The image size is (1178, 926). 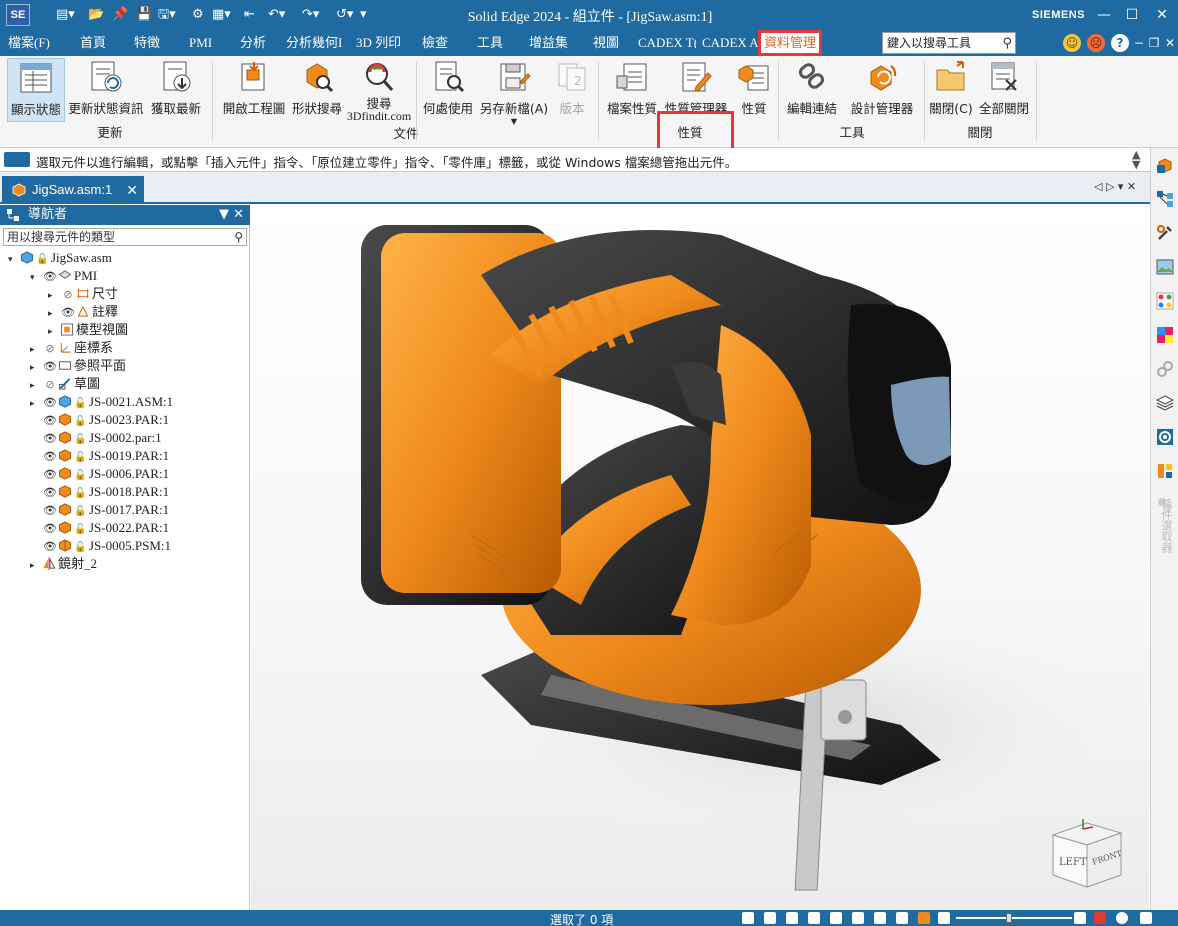 What do you see at coordinates (1146, 918) in the screenshot?
I see `share-icon` at bounding box center [1146, 918].